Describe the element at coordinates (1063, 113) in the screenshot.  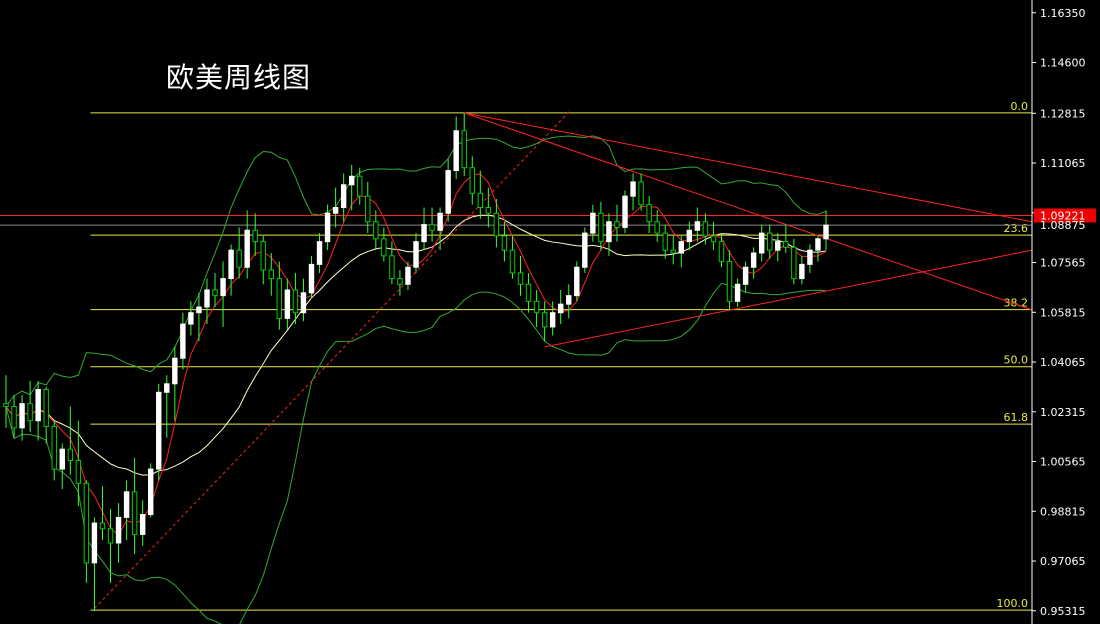
I see `tick-label: 1.12815` at that location.